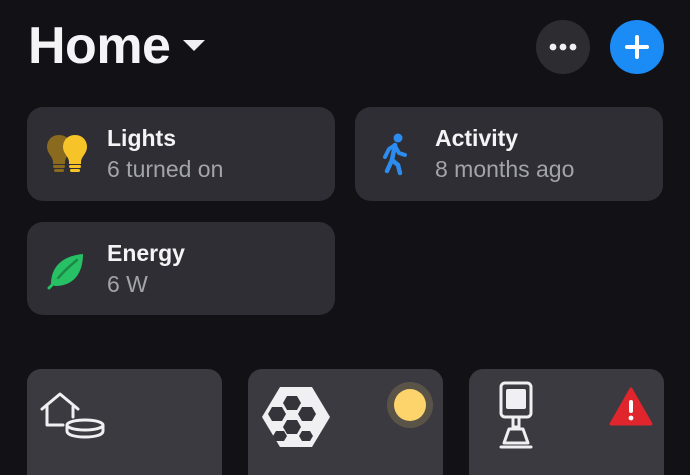 Image resolution: width=690 pixels, height=475 pixels. I want to click on add-button, so click(637, 47).